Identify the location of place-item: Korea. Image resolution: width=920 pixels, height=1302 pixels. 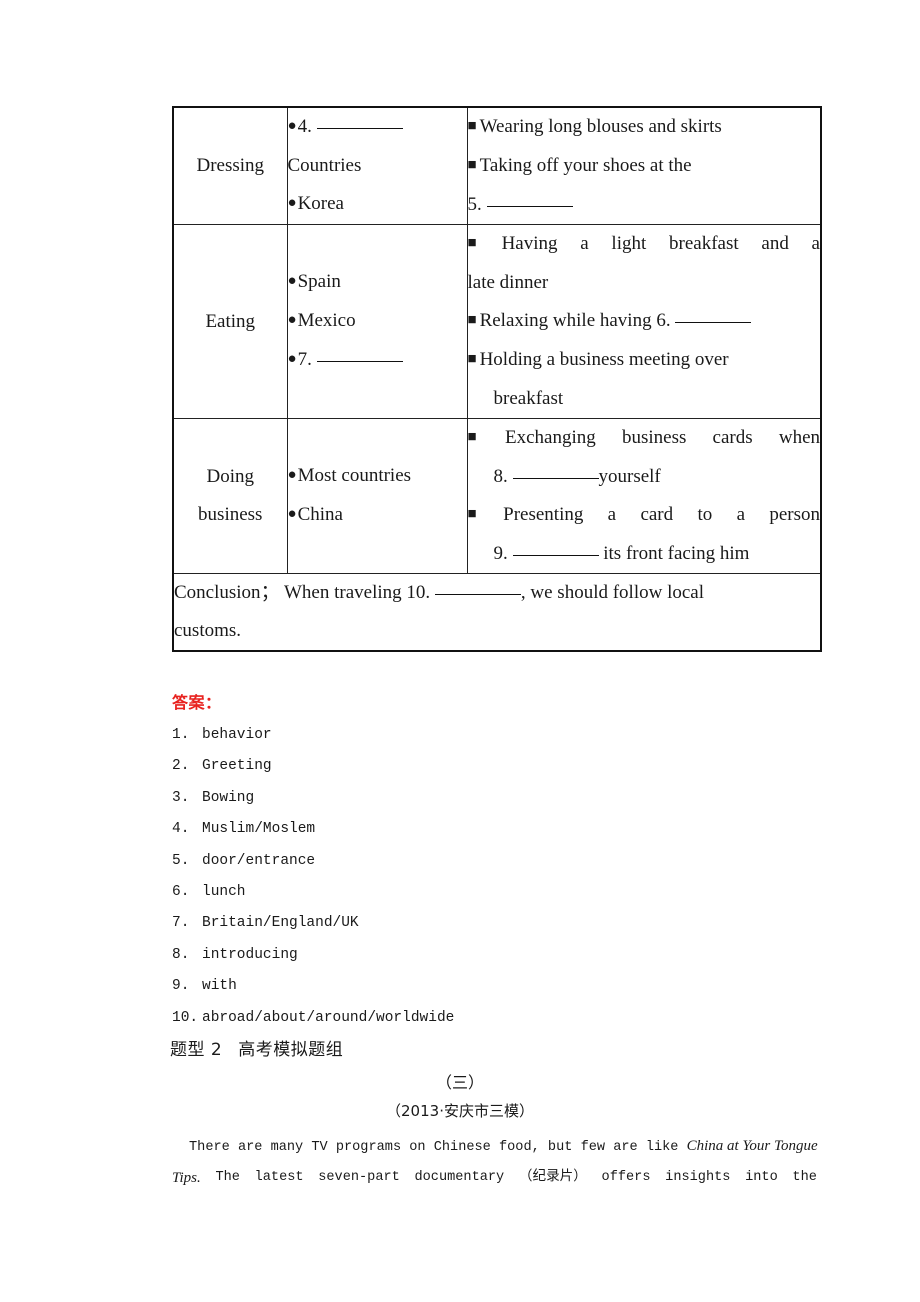
(377, 204).